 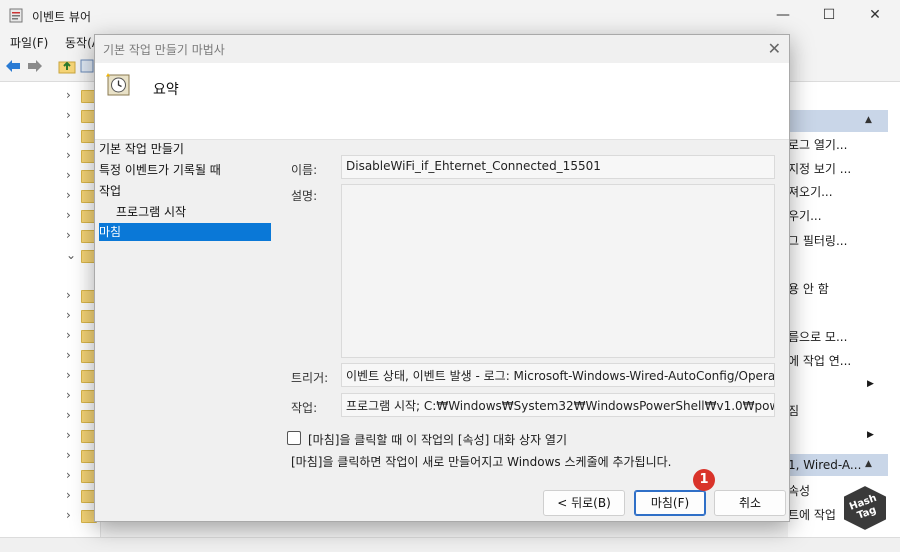 What do you see at coordinates (829, 15) in the screenshot?
I see `maximize-button: ☐` at bounding box center [829, 15].